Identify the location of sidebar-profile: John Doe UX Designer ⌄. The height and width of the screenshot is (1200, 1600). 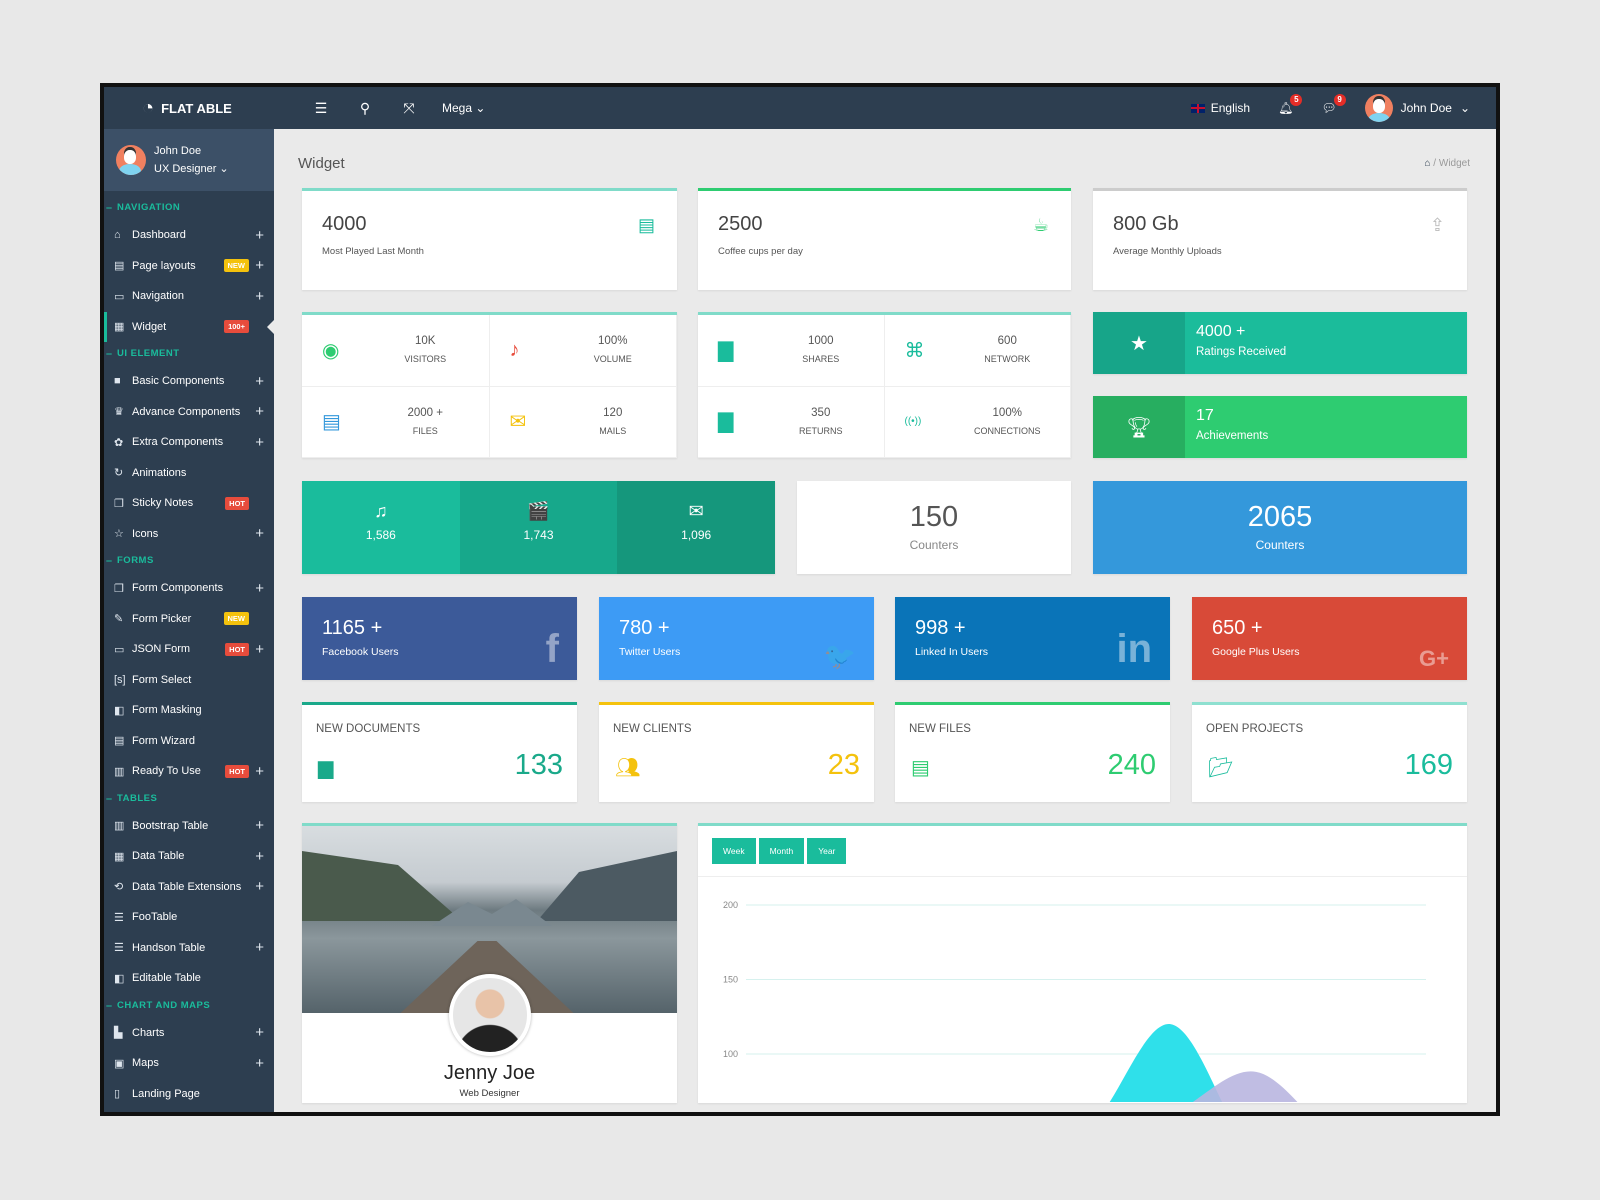
(189, 160).